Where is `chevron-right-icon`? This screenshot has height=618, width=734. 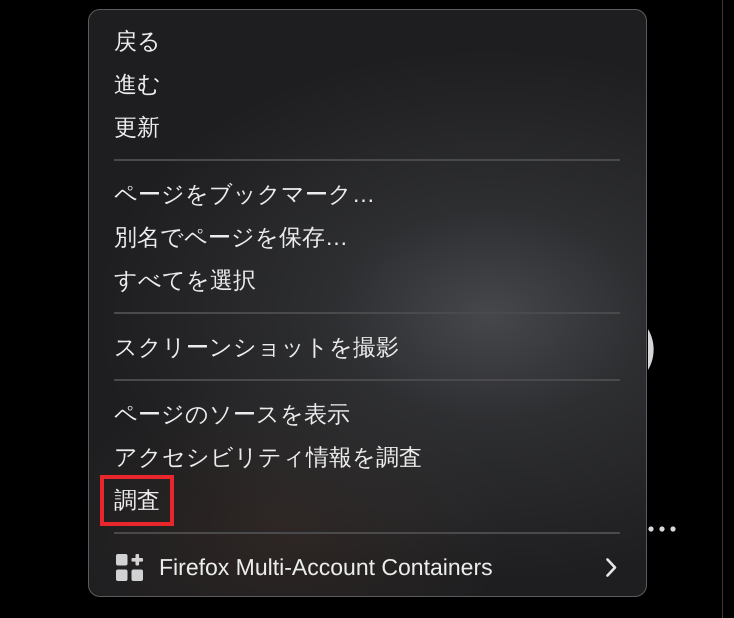
chevron-right-icon is located at coordinates (611, 567).